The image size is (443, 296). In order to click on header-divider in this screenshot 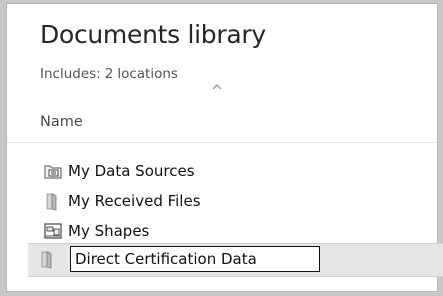, I will do `click(222, 142)`.